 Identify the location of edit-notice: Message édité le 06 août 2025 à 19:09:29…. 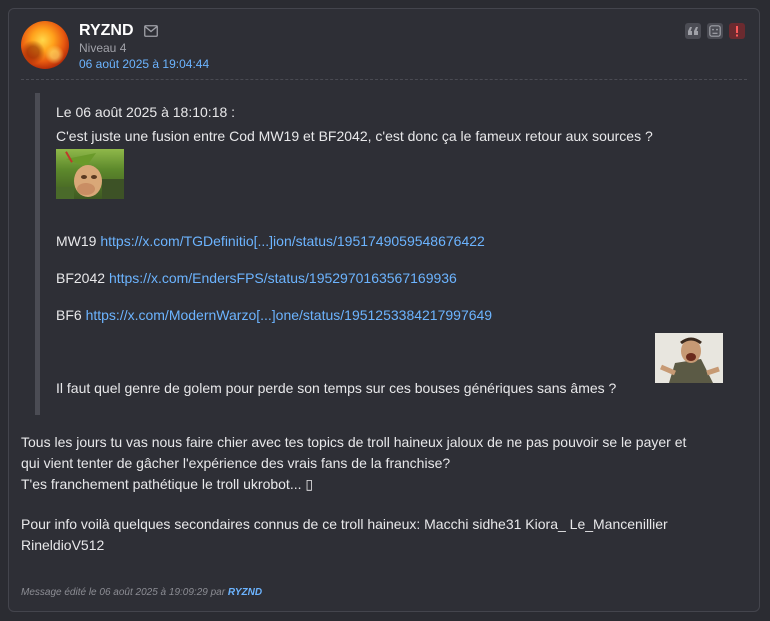
(141, 592).